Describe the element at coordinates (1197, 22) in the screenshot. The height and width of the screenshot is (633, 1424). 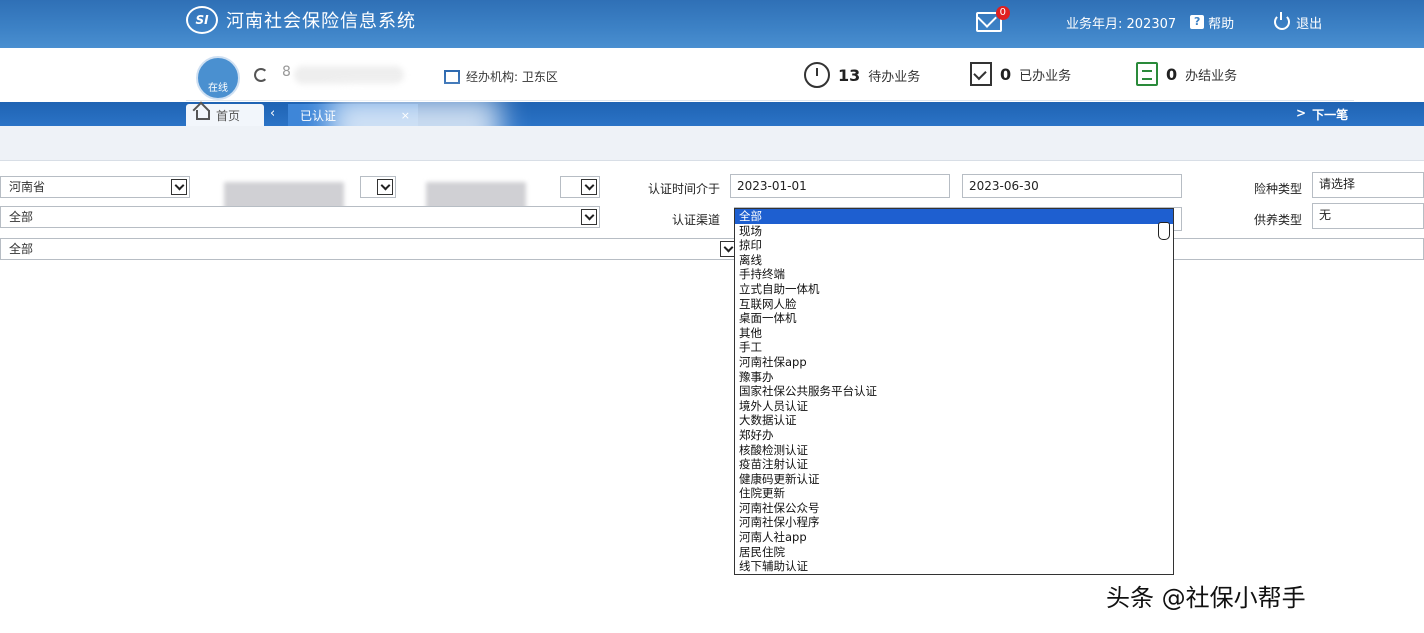
I see `help-icon: ?` at that location.